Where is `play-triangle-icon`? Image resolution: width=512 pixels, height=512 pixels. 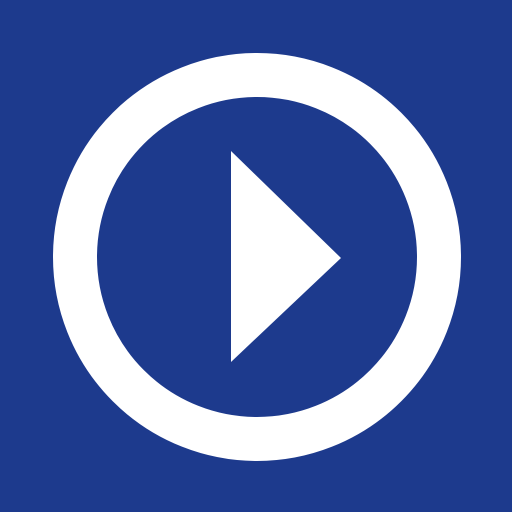
play-triangle-icon is located at coordinates (286, 256).